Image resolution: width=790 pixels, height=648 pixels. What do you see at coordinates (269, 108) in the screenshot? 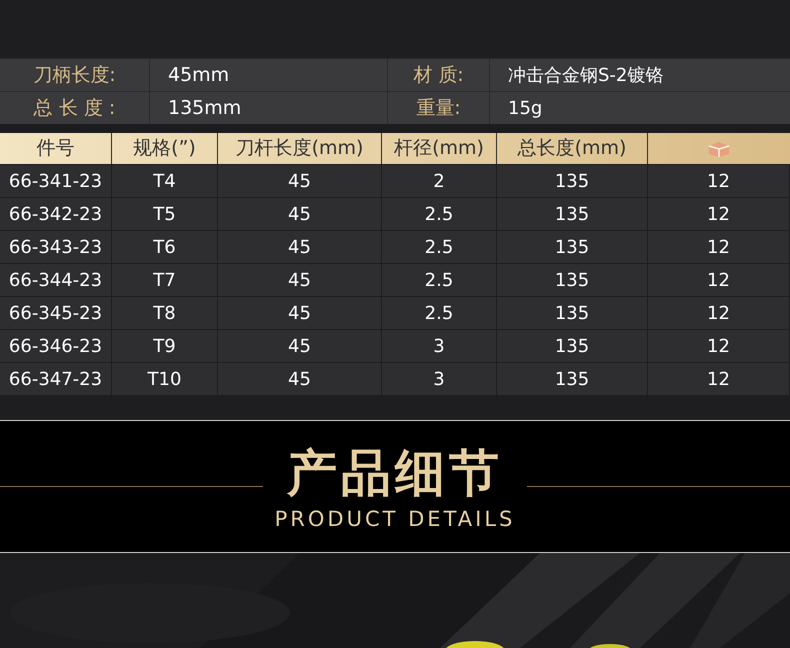
I see `spec-value: 135mm` at bounding box center [269, 108].